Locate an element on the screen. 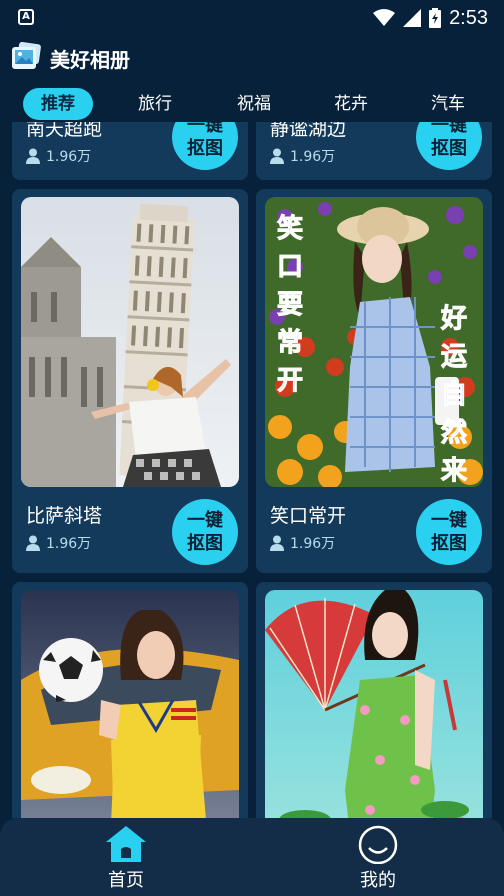 The image size is (504, 896). card-title: 比萨斜塔 is located at coordinates (64, 516).